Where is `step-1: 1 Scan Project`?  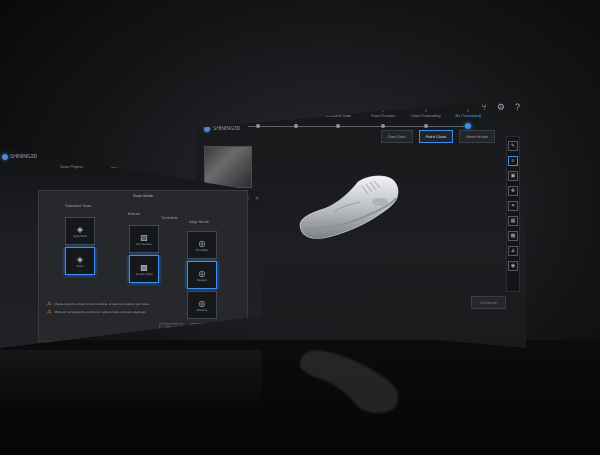 step-1: 1 Scan Project is located at coordinates (258, 118).